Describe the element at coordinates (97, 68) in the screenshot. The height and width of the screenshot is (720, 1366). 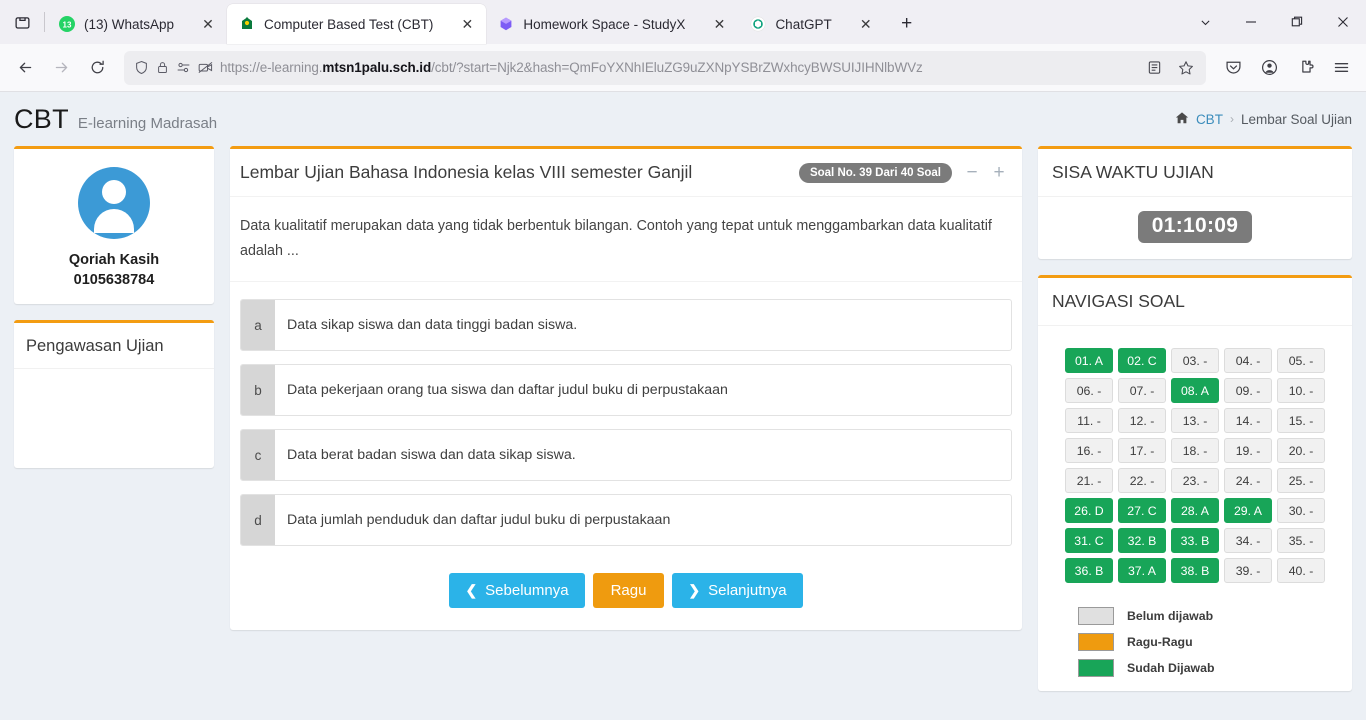
I see `reload-icon` at that location.